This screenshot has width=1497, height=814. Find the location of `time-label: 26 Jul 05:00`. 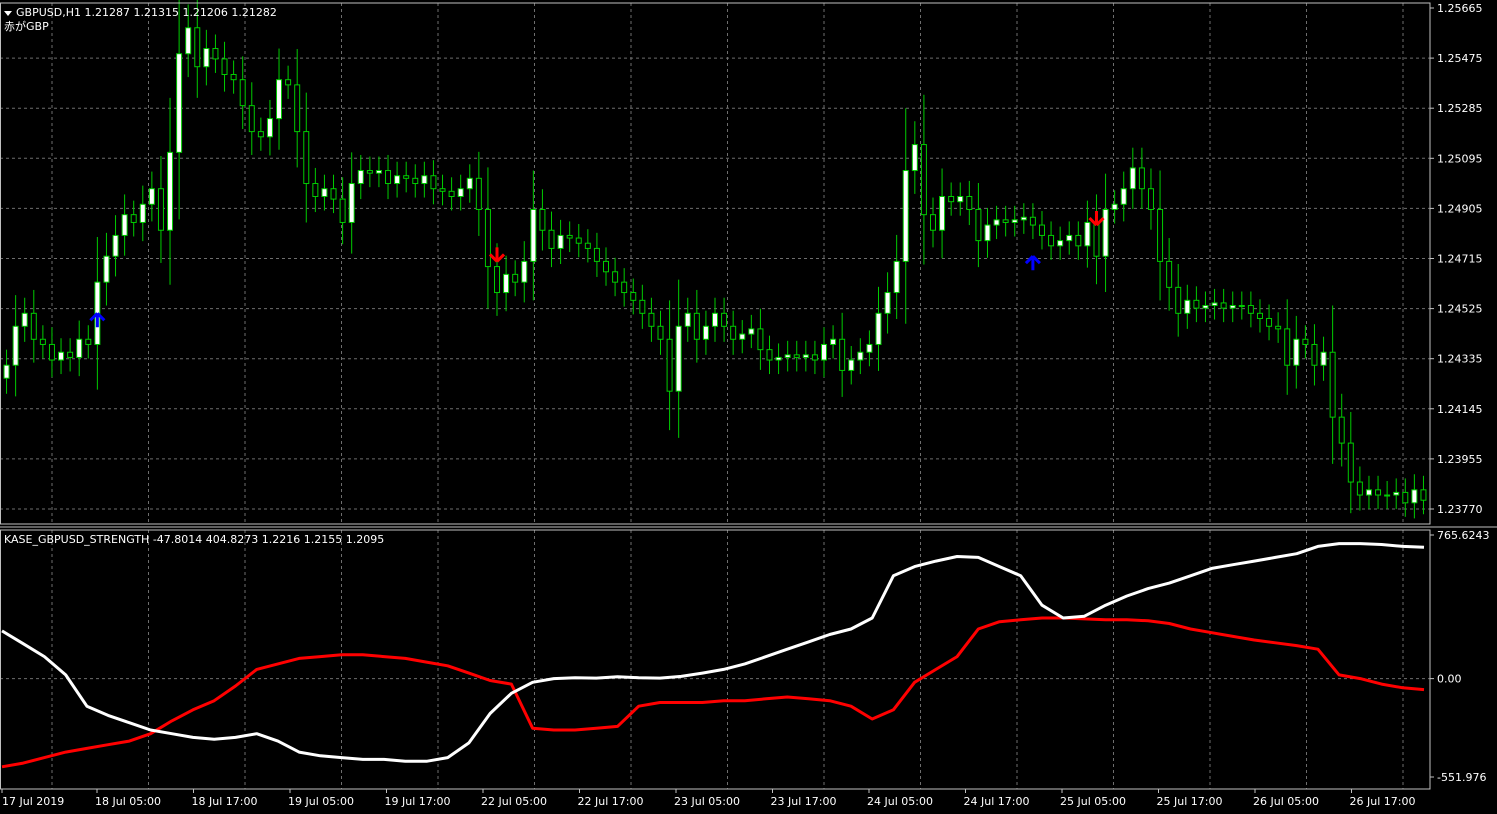

time-label: 26 Jul 05:00 is located at coordinates (1286, 801).